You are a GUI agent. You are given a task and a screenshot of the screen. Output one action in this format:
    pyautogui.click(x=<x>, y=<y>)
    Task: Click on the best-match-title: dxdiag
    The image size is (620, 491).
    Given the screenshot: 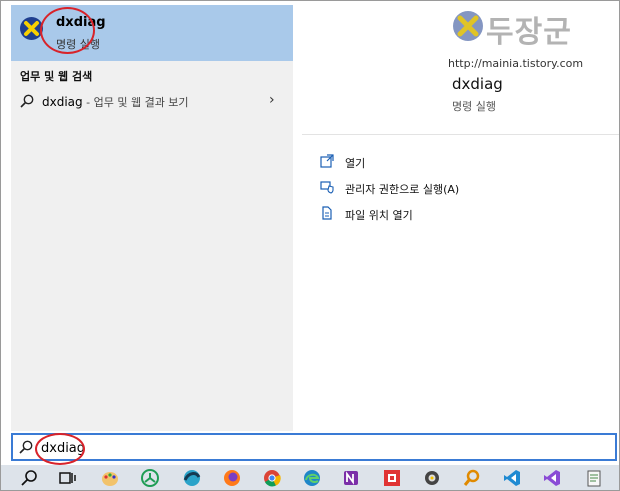 What is the action you would take?
    pyautogui.click(x=81, y=22)
    